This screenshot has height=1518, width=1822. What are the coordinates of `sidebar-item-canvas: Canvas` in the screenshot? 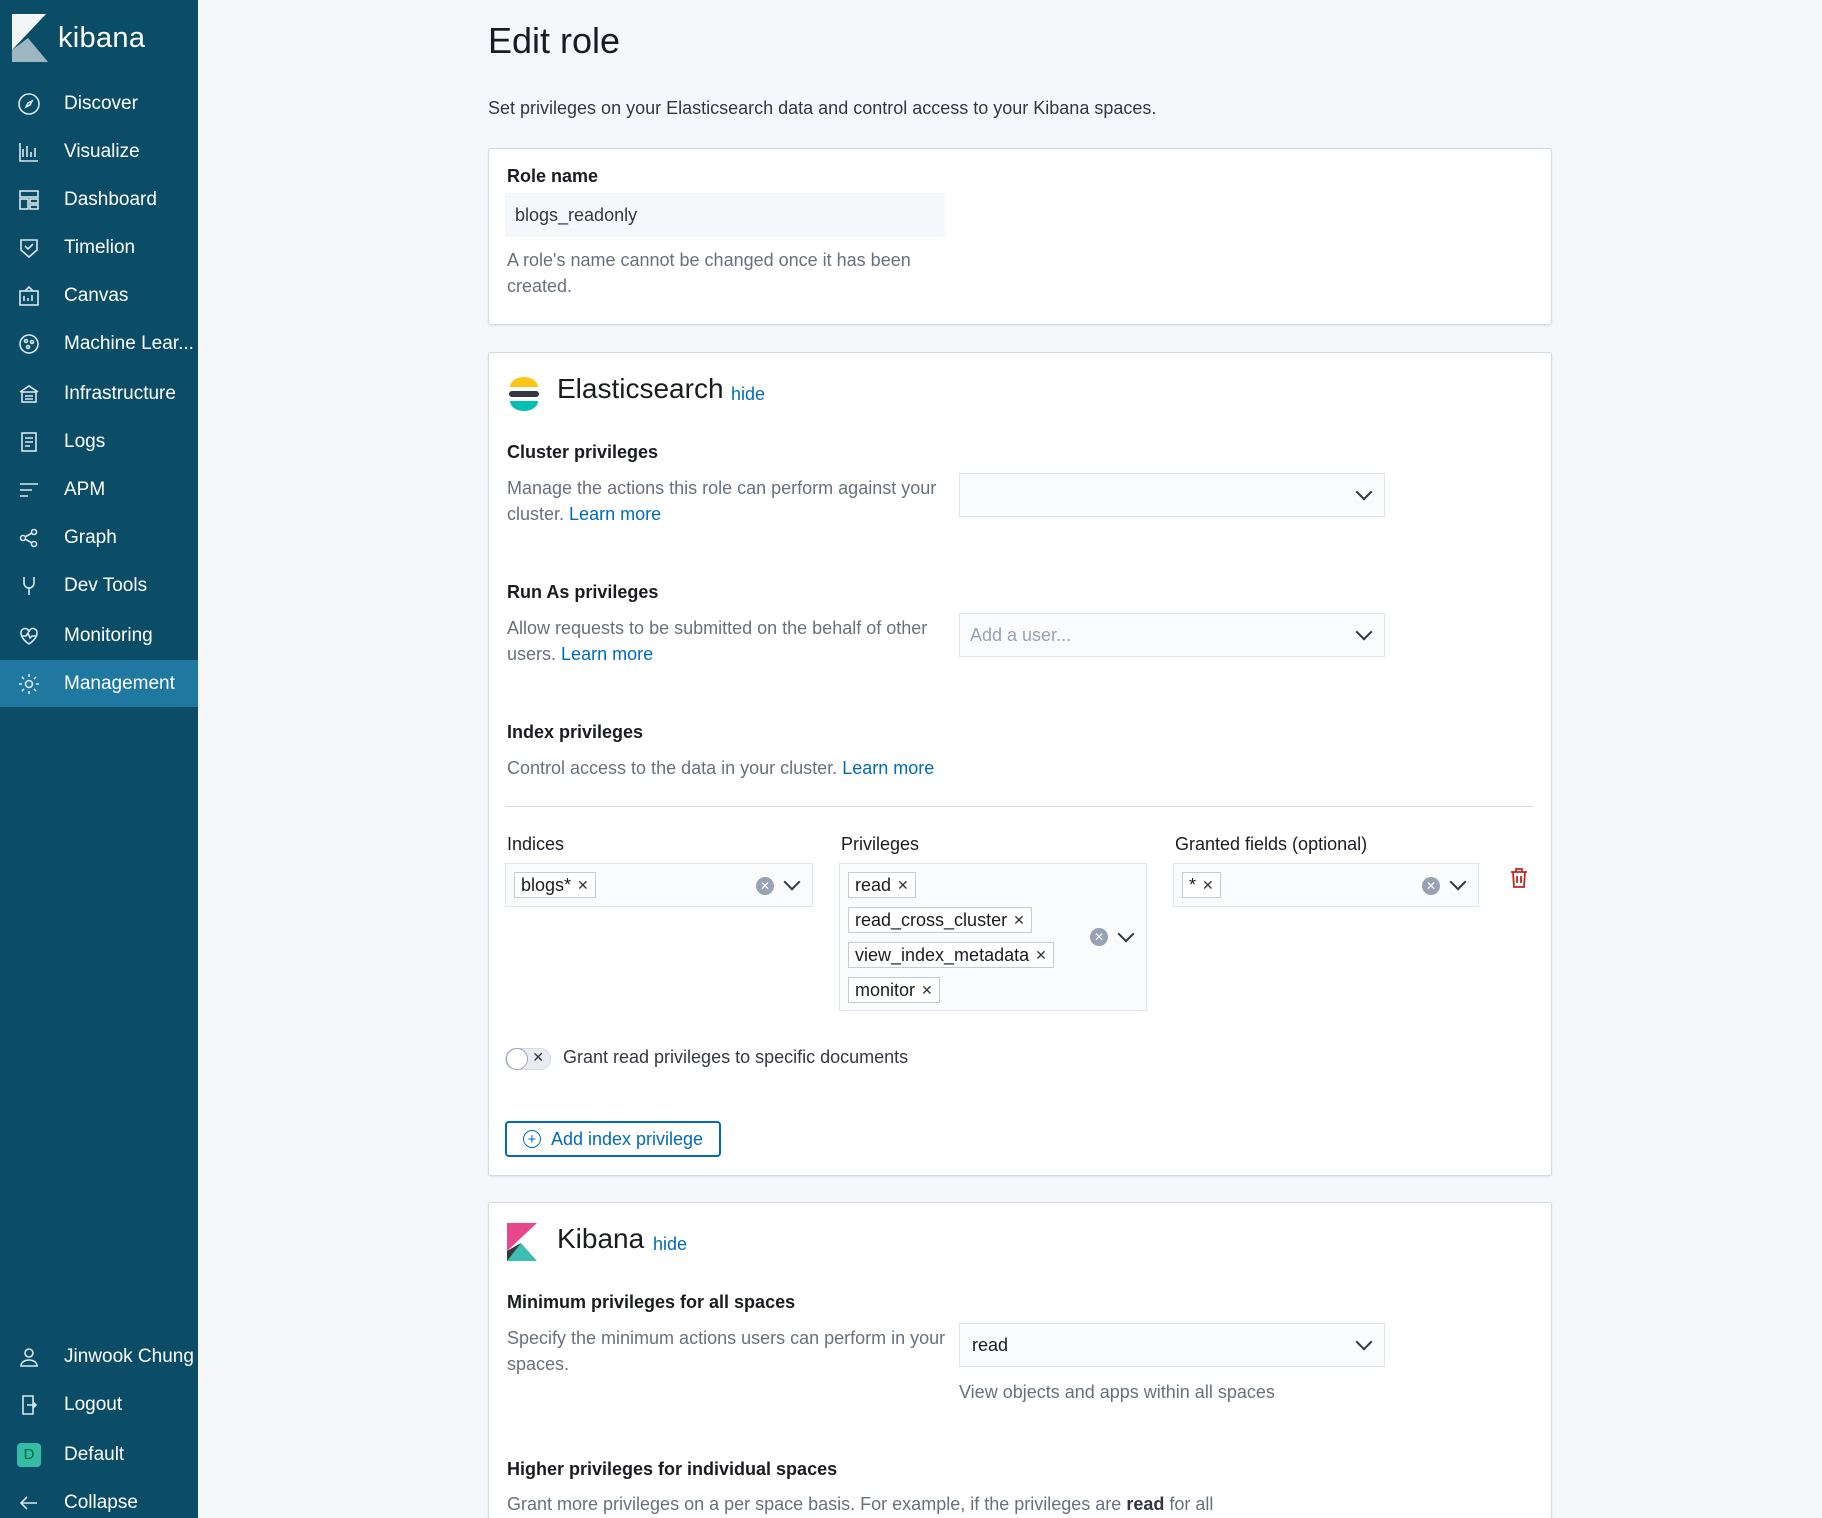 It's located at (99, 295).